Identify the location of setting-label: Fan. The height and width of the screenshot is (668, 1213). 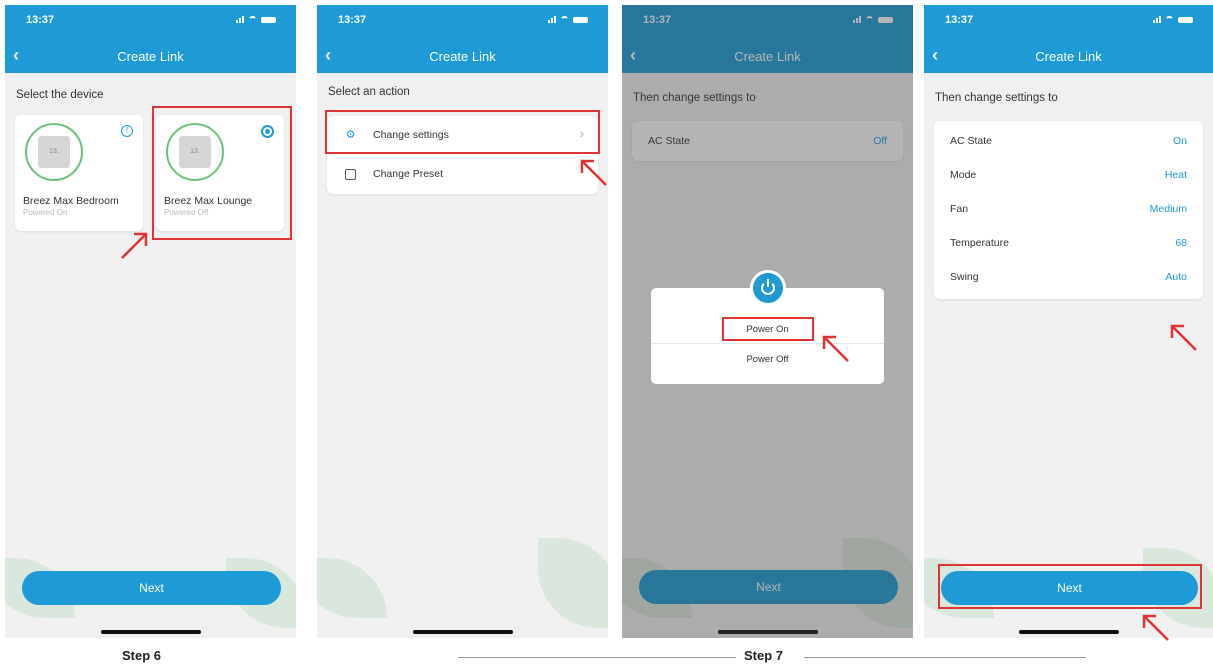
(959, 209).